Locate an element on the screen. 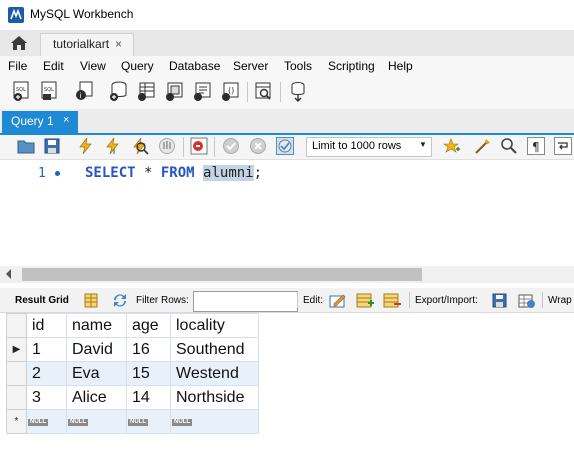  insert-row-icon is located at coordinates (365, 300).